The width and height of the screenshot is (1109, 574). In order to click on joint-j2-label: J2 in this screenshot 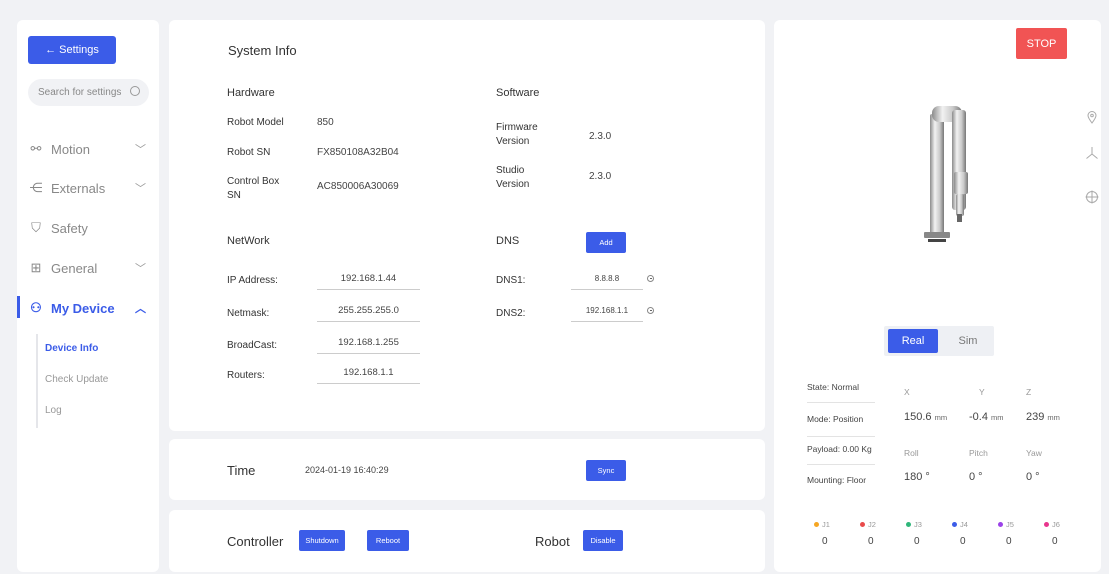, I will do `click(868, 524)`.